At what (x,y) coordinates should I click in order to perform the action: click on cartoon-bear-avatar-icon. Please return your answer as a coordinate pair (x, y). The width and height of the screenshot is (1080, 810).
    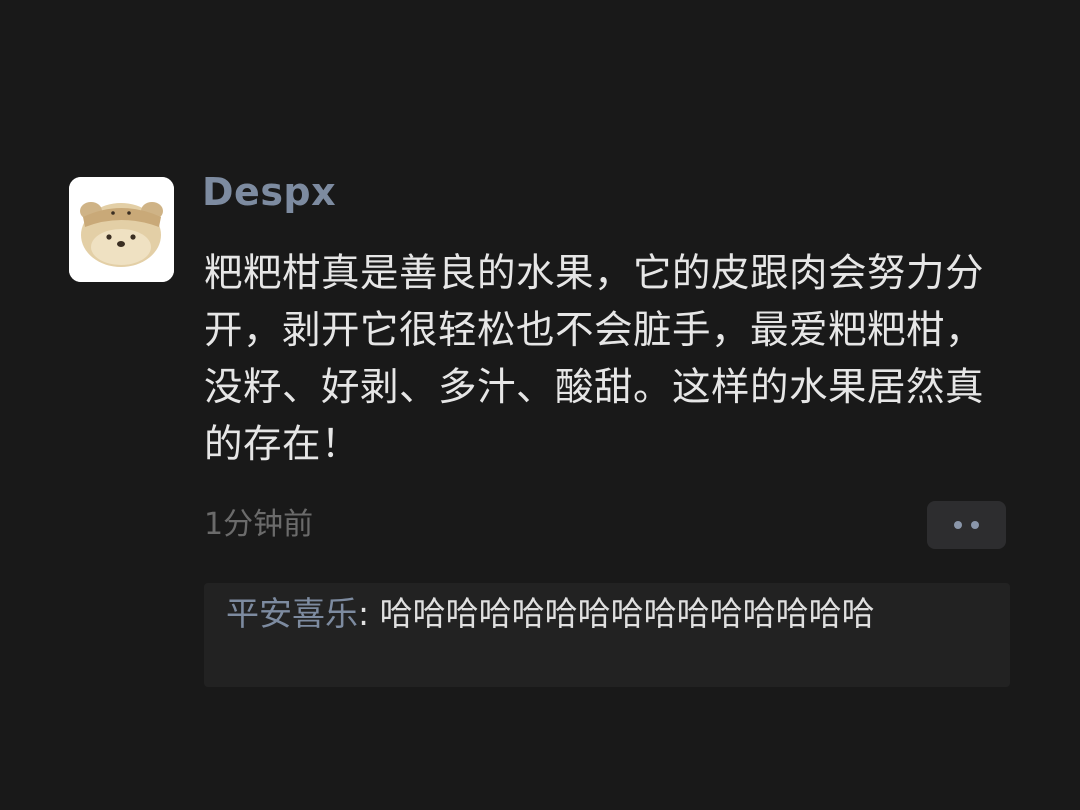
    Looking at the image, I should click on (121, 229).